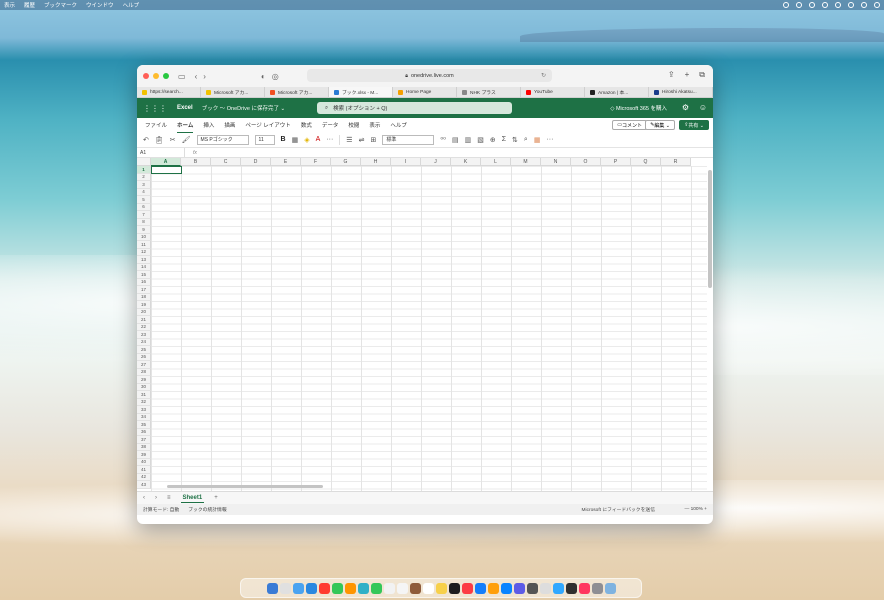 This screenshot has height=600, width=884. What do you see at coordinates (146, 76) in the screenshot?
I see `close-button` at bounding box center [146, 76].